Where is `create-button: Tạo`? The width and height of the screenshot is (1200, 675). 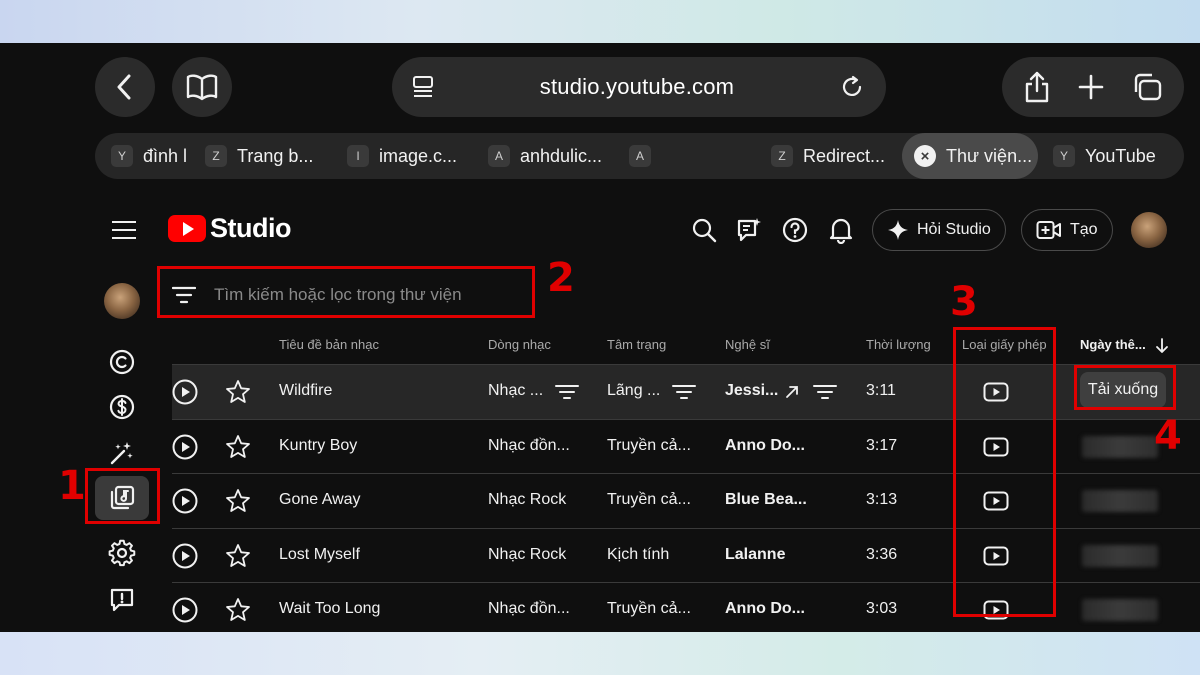
create-button: Tạo is located at coordinates (1067, 230).